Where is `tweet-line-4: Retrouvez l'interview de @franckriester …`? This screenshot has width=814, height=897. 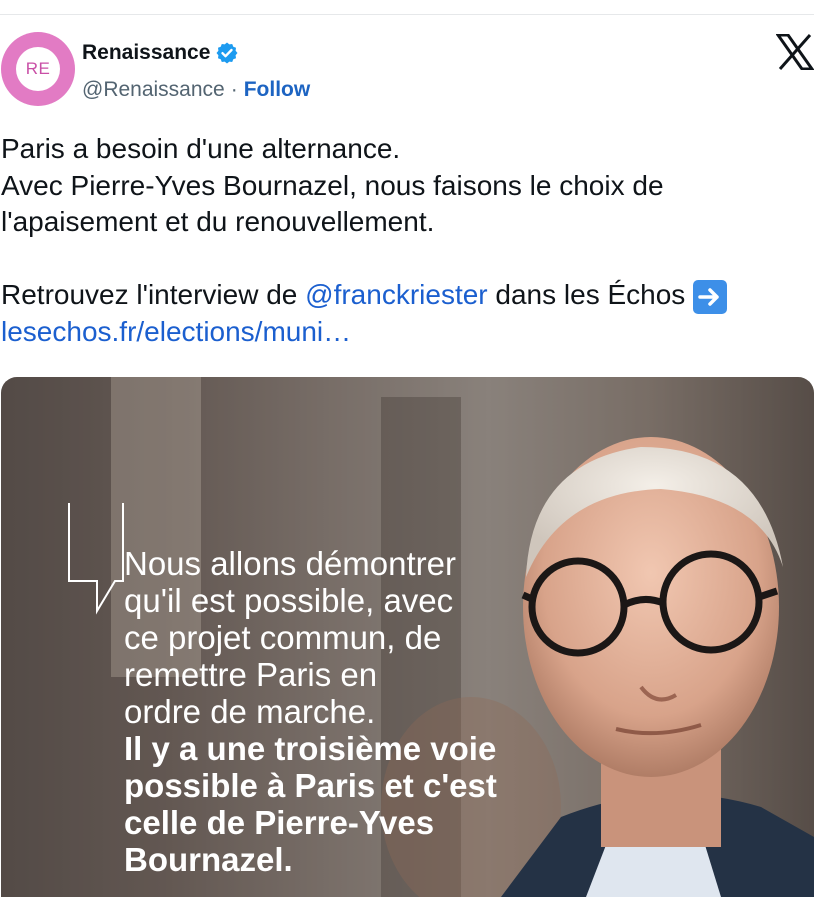 tweet-line-4: Retrouvez l'interview de @franckriester … is located at coordinates (407, 295).